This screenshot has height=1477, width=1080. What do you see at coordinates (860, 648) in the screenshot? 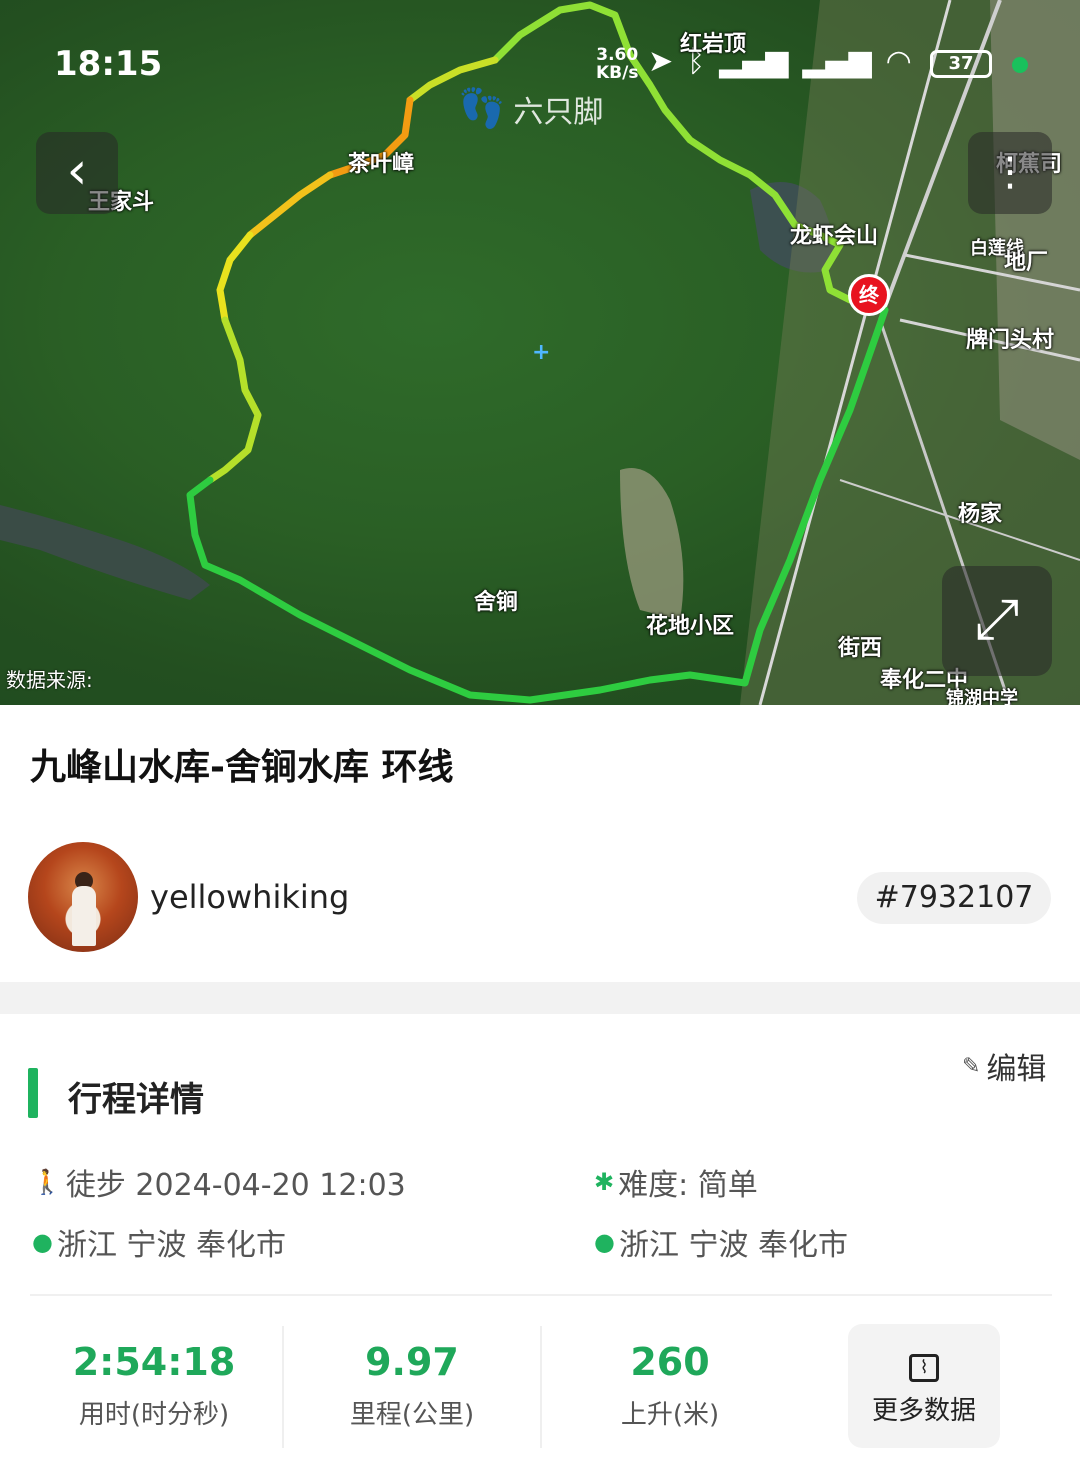
I see `map-label: 街西` at bounding box center [860, 648].